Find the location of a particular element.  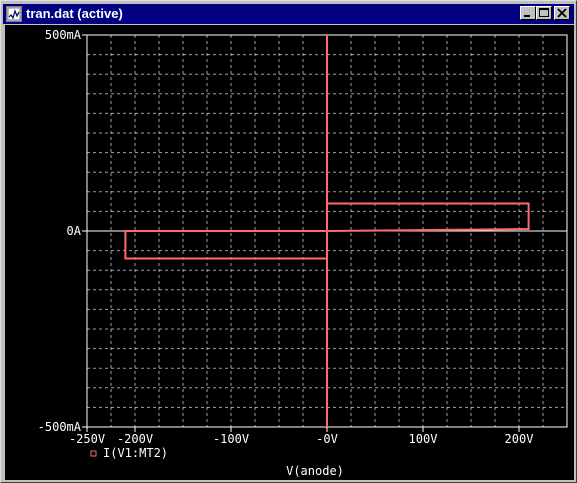

close-icon is located at coordinates (562, 13).